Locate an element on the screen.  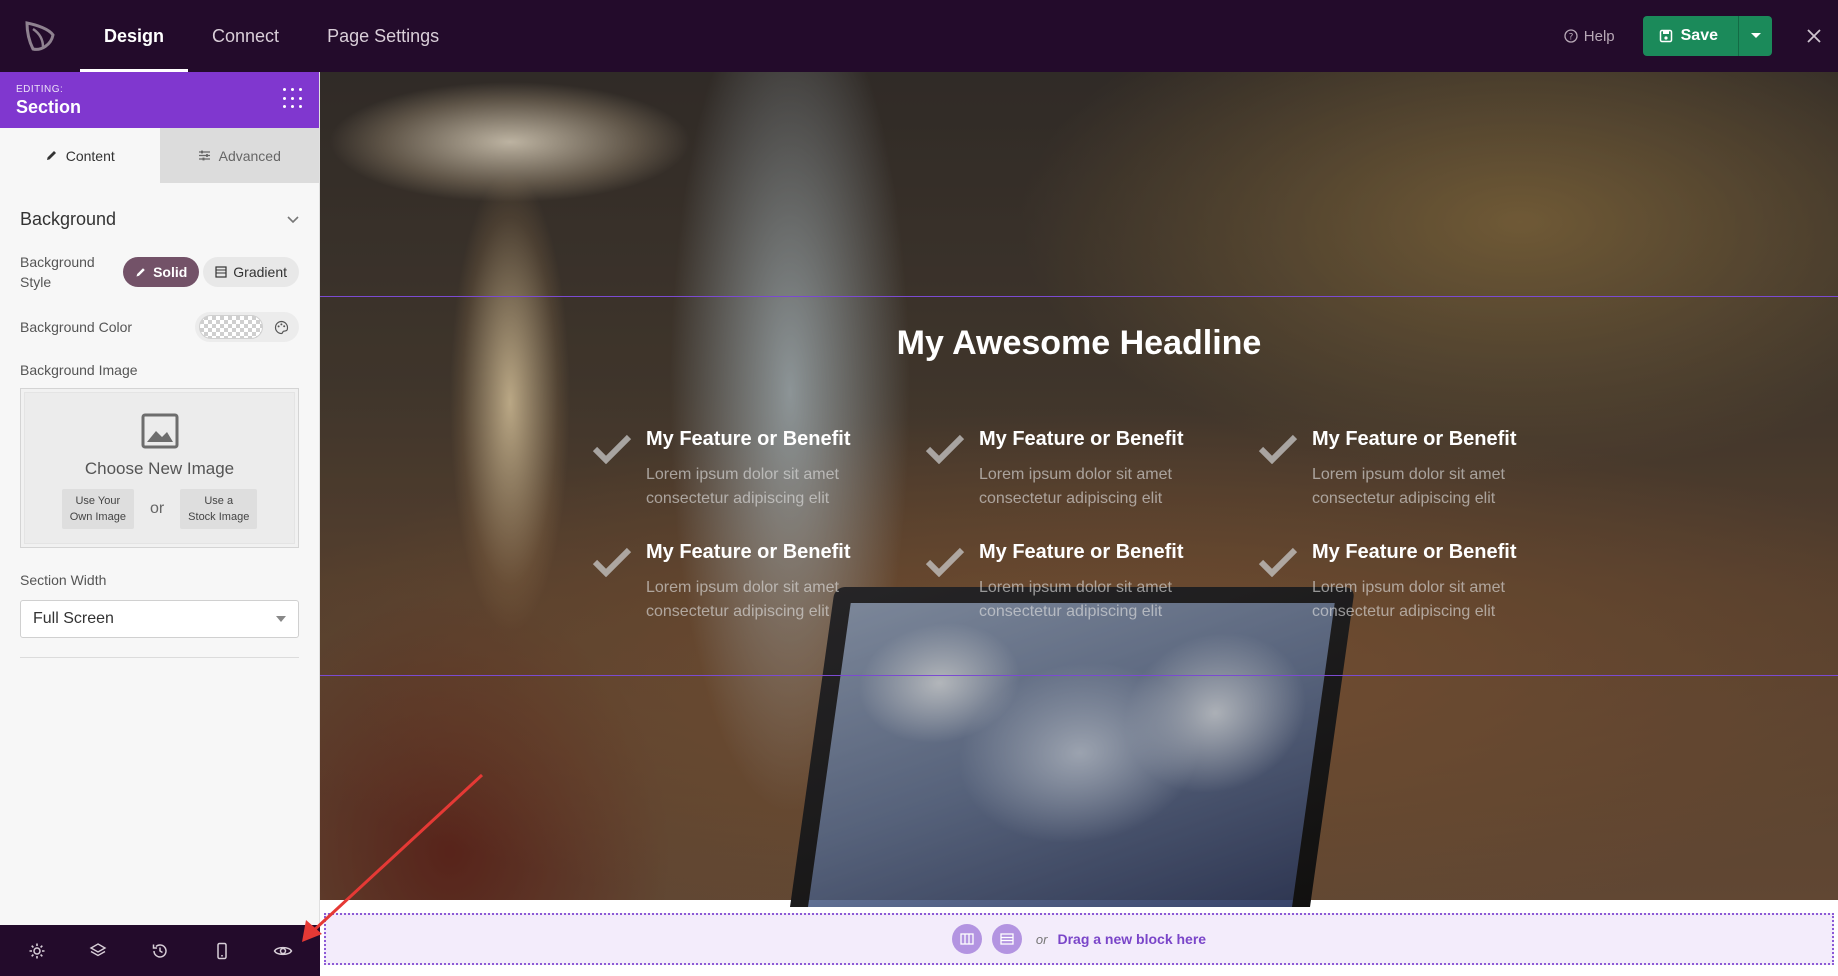
use-own-image-line2: Own Image is located at coordinates (97, 517).